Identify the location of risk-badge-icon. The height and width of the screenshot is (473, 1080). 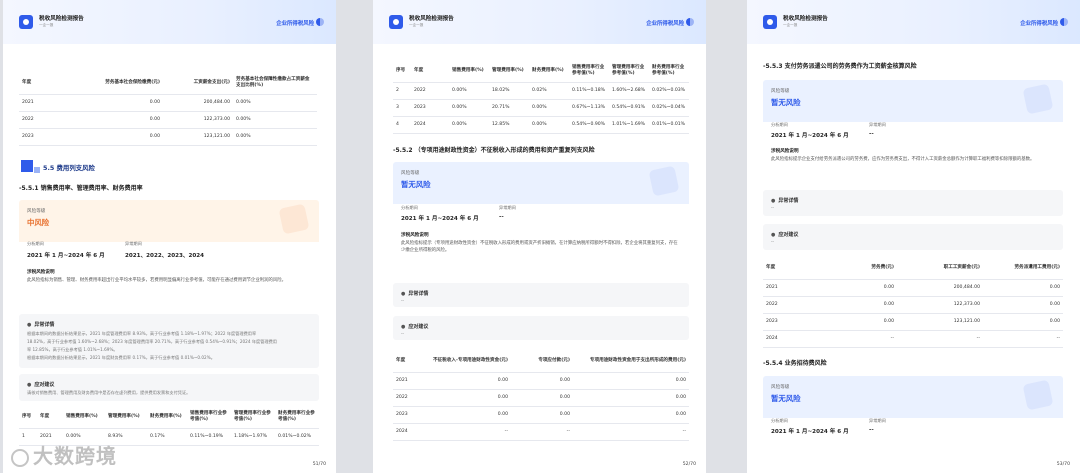
(664, 181).